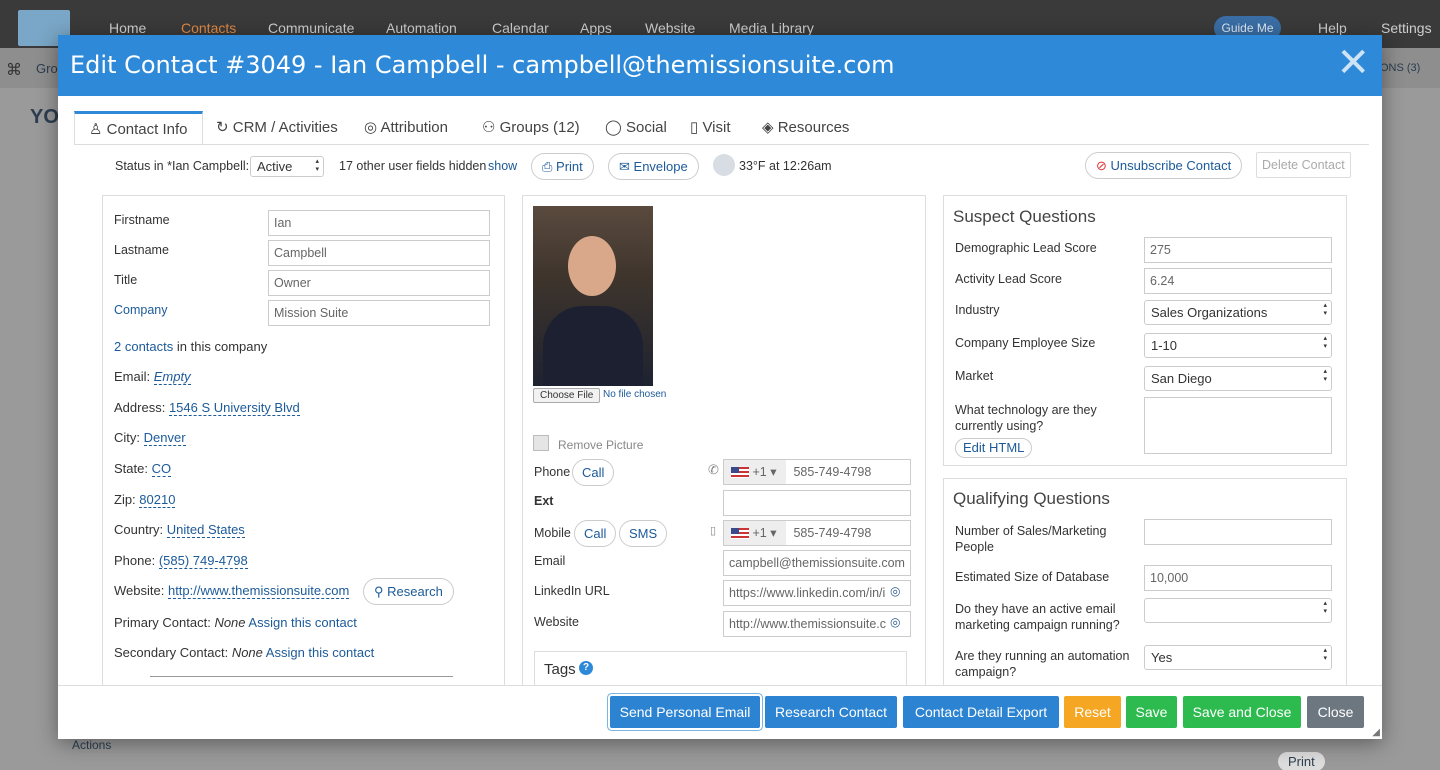 The image size is (1440, 770). I want to click on call-mobile-button: Call, so click(595, 533).